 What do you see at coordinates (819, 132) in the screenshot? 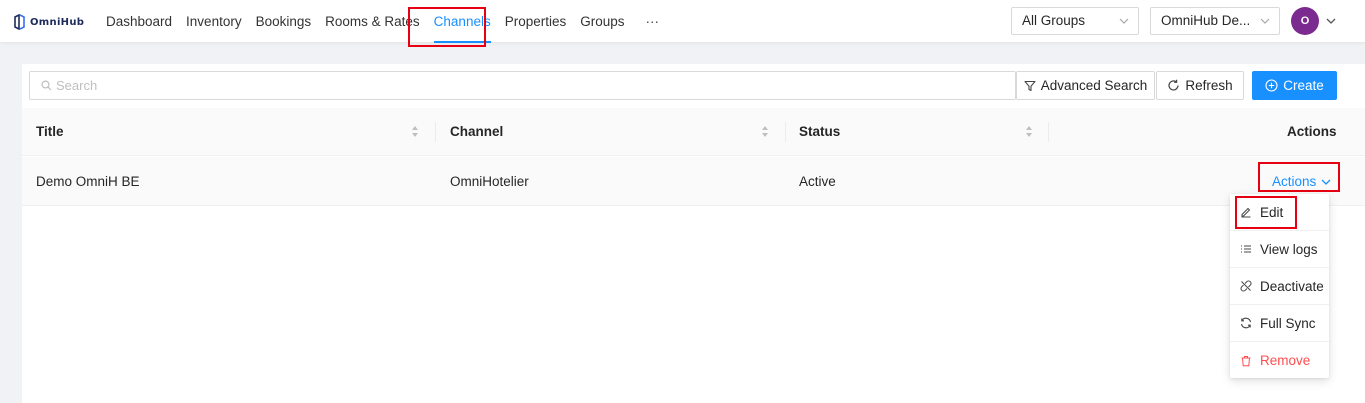
I see `column-header-status: Status` at bounding box center [819, 132].